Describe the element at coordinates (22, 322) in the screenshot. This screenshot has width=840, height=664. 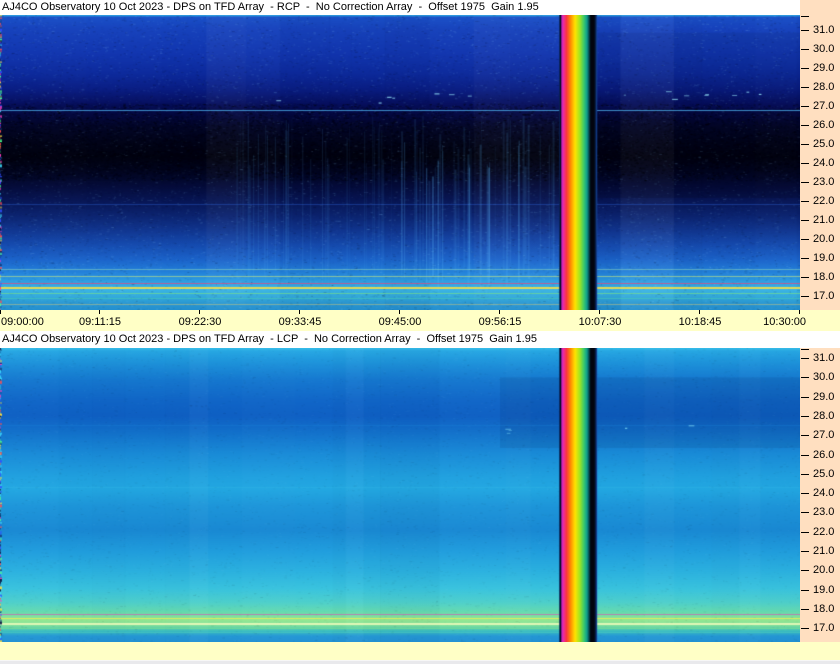
I see `time-label: 09:00:00` at that location.